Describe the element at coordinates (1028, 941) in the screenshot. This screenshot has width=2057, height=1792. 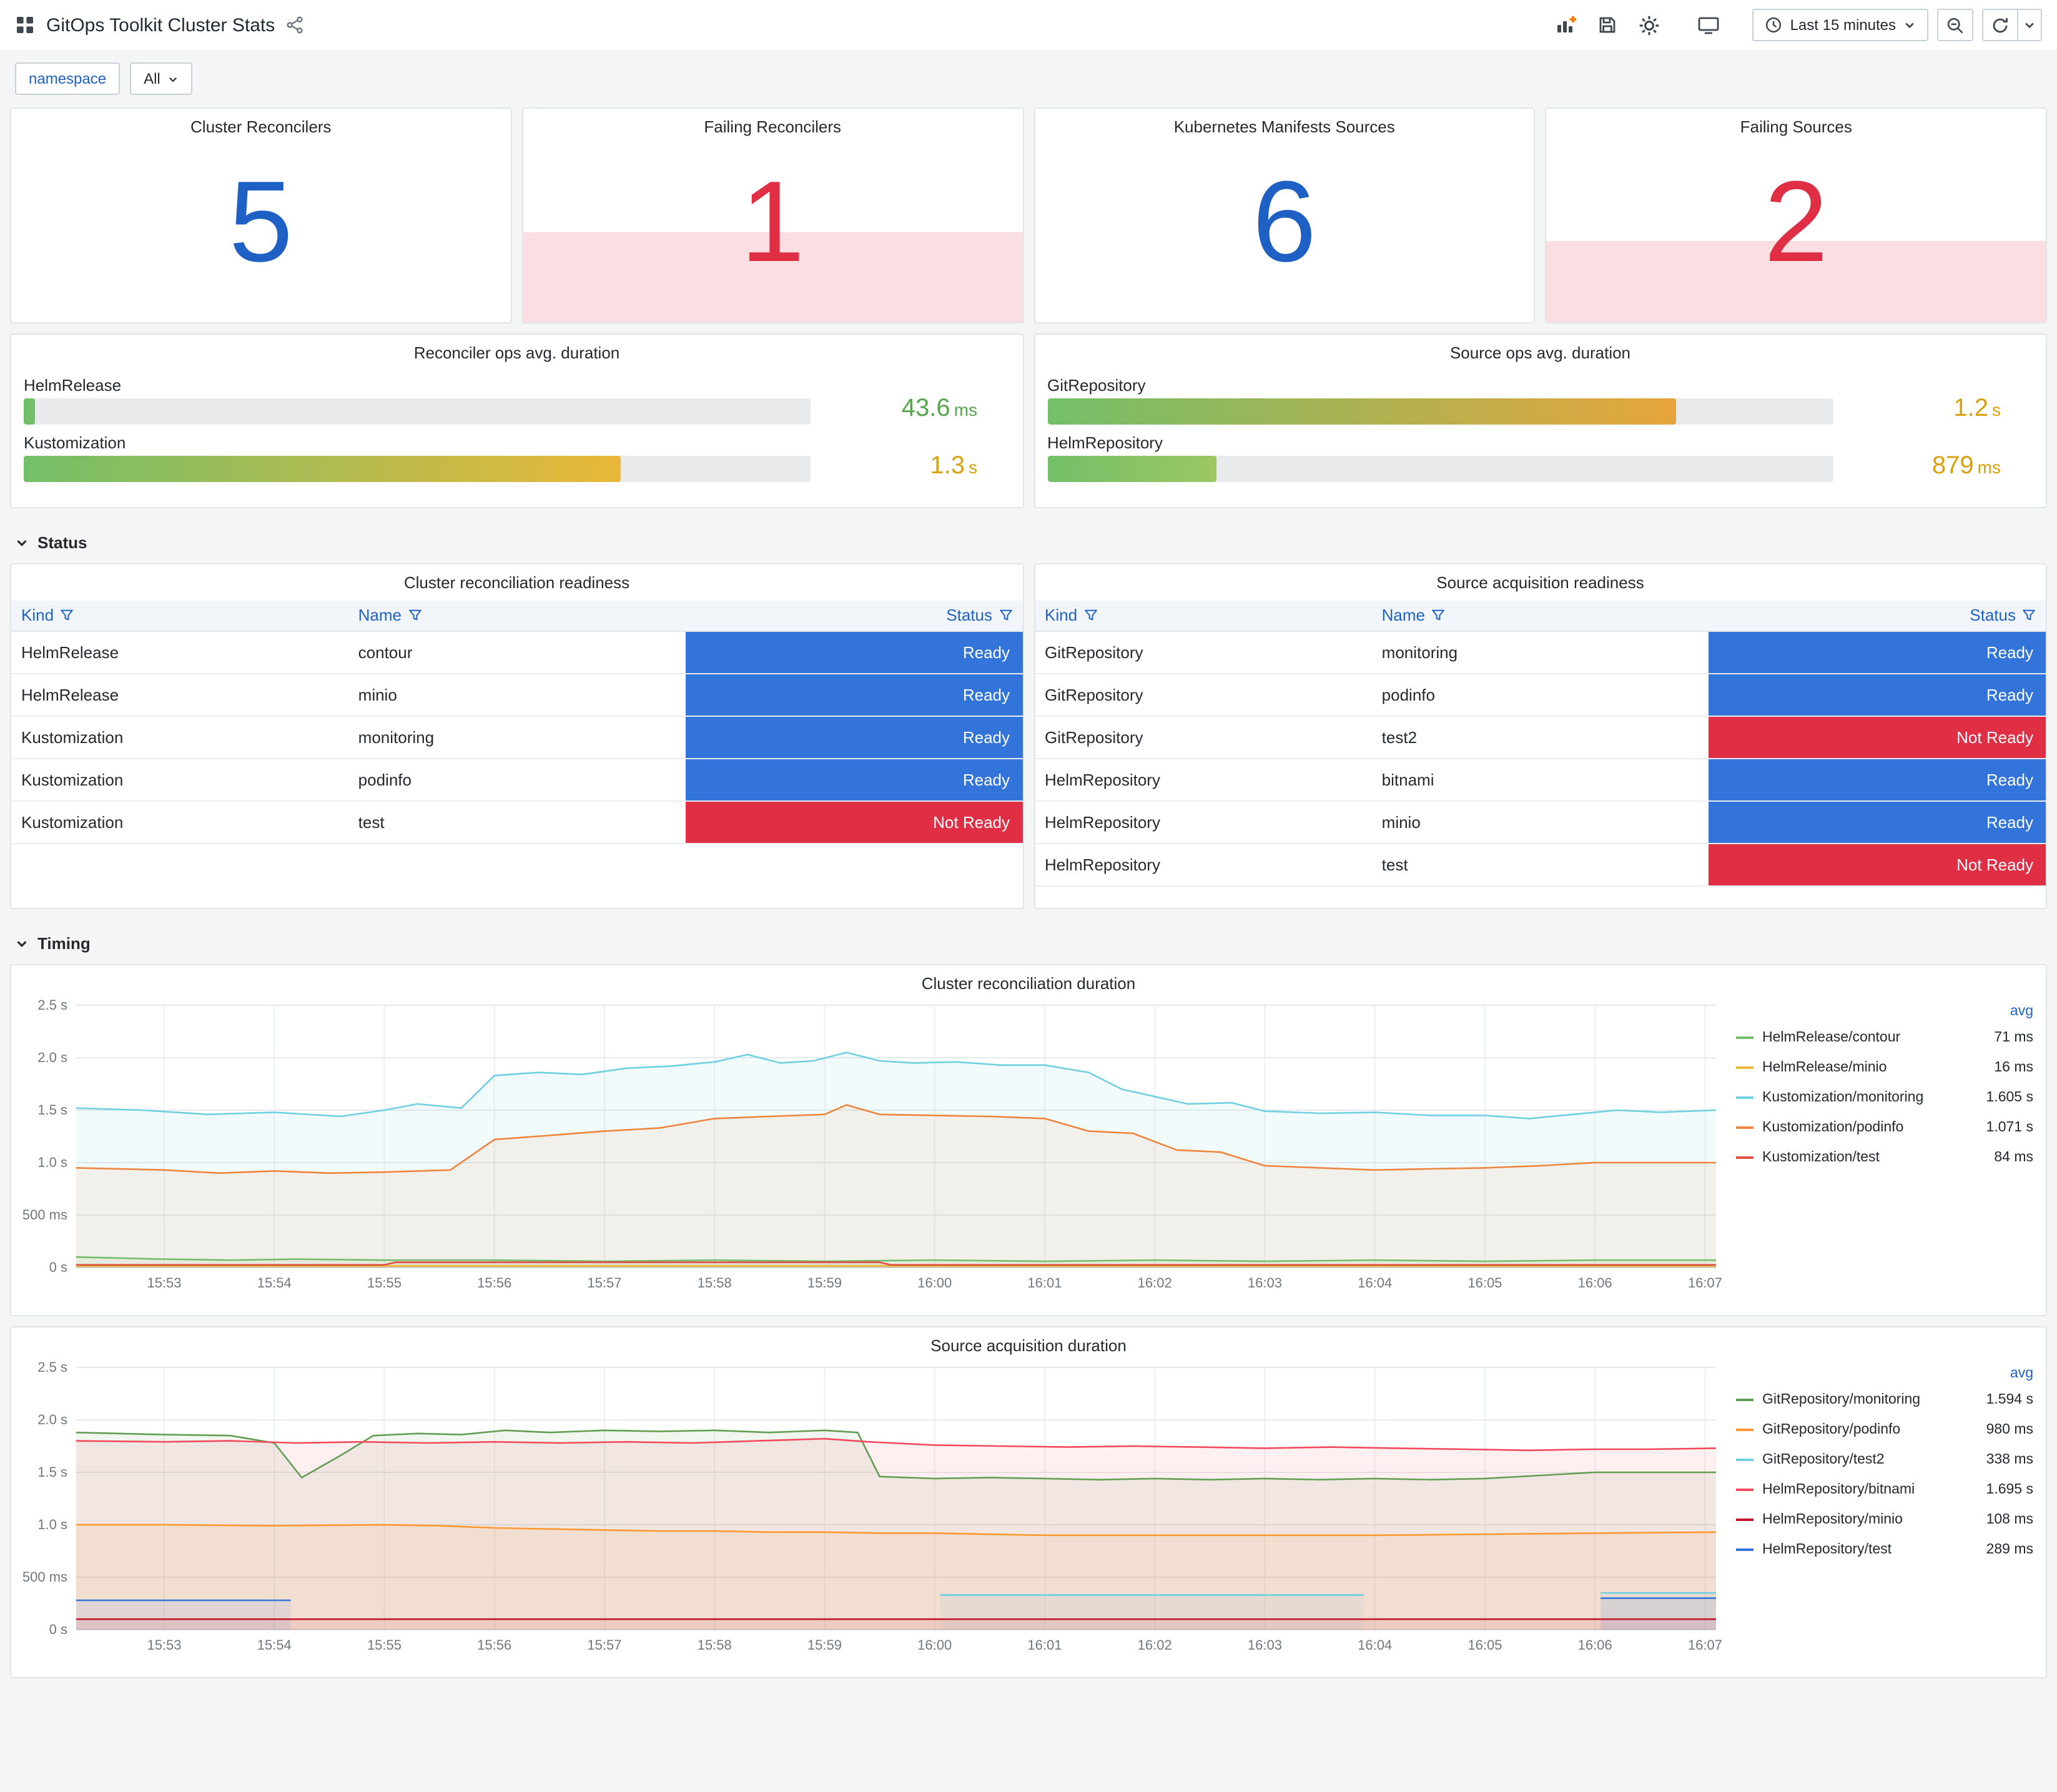
I see `section-header-timing: Timing` at that location.